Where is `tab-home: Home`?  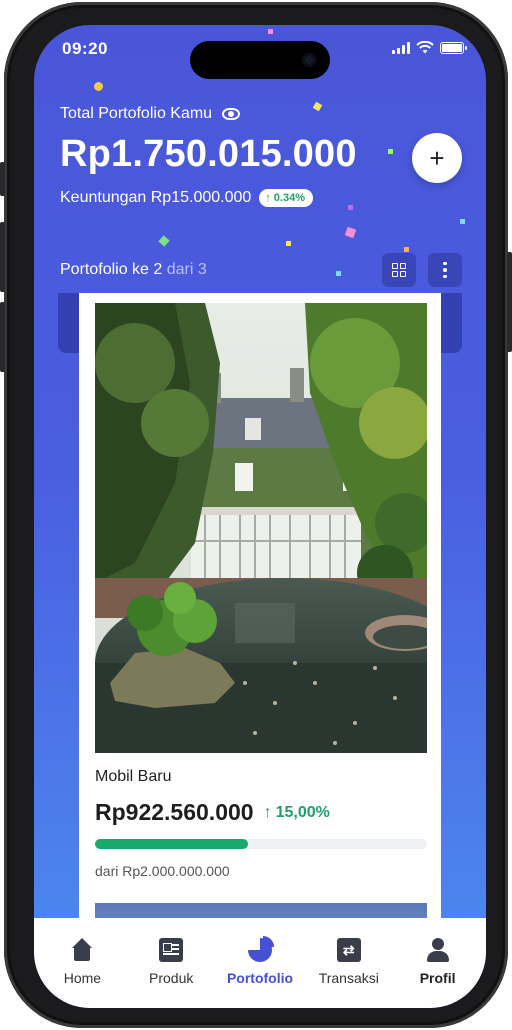 tab-home: Home is located at coordinates (82, 963).